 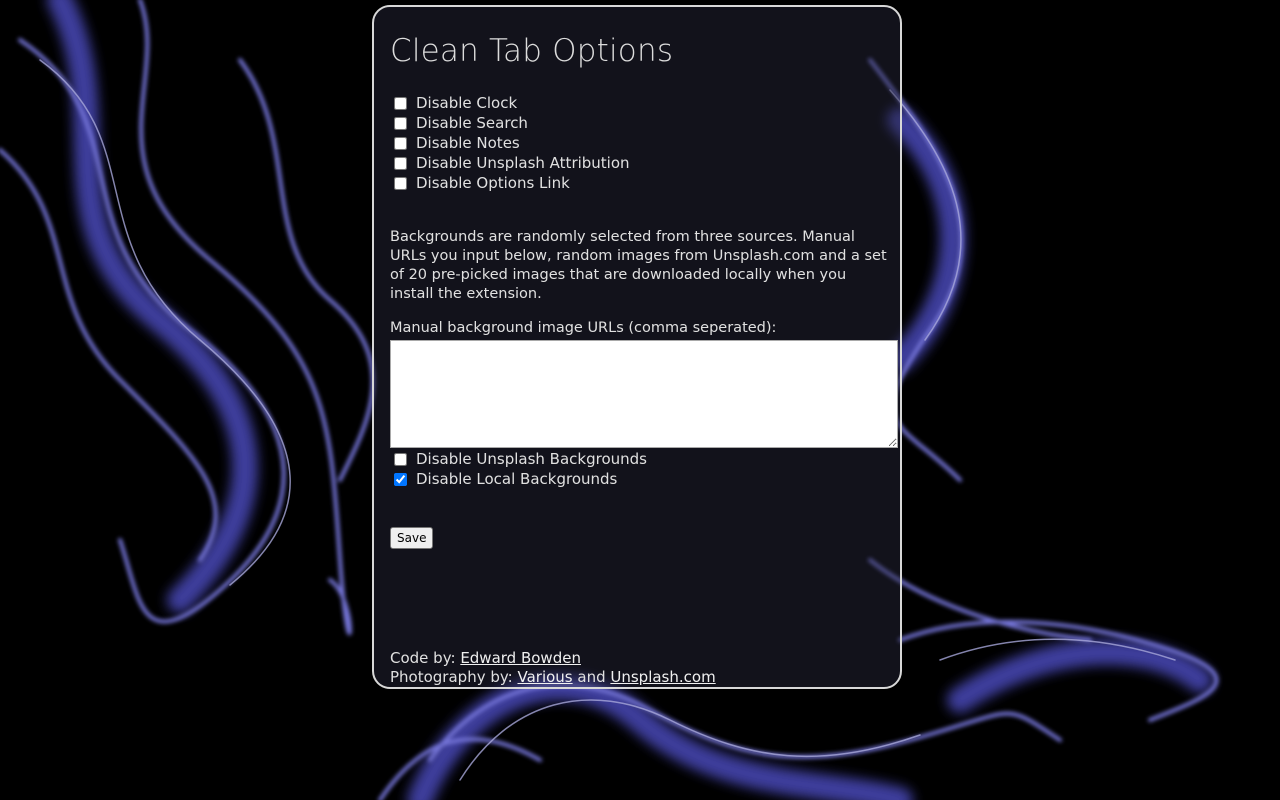 I want to click on save-button: Save, so click(x=412, y=538).